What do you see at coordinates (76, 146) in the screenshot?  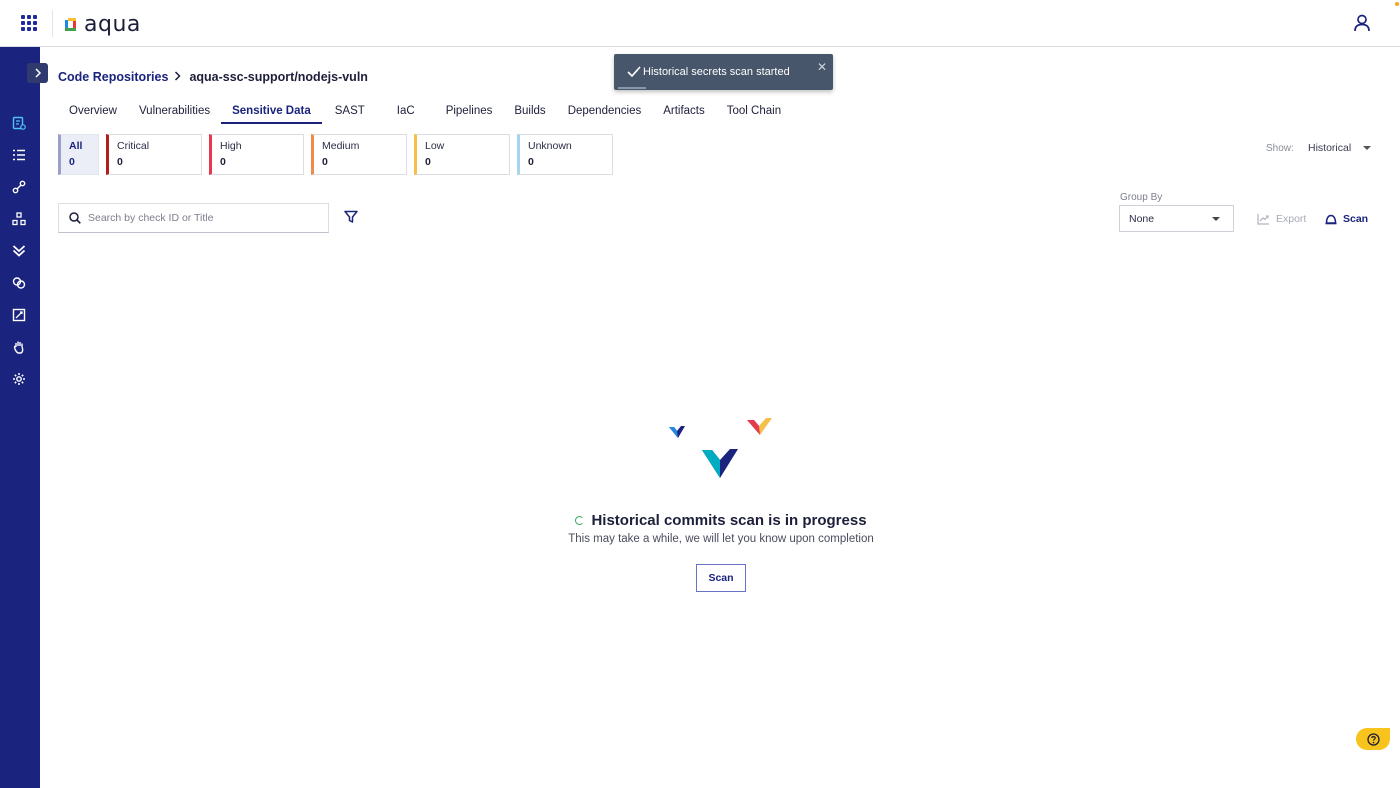 I see `severity-label: All` at bounding box center [76, 146].